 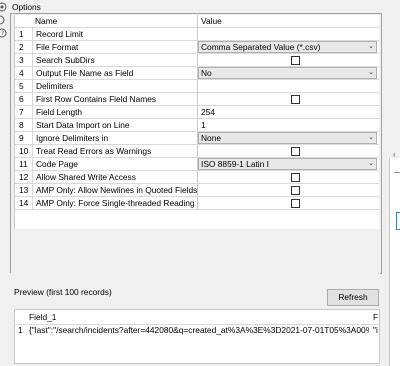 What do you see at coordinates (114, 86) in the screenshot?
I see `option-name: Delimiters` at bounding box center [114, 86].